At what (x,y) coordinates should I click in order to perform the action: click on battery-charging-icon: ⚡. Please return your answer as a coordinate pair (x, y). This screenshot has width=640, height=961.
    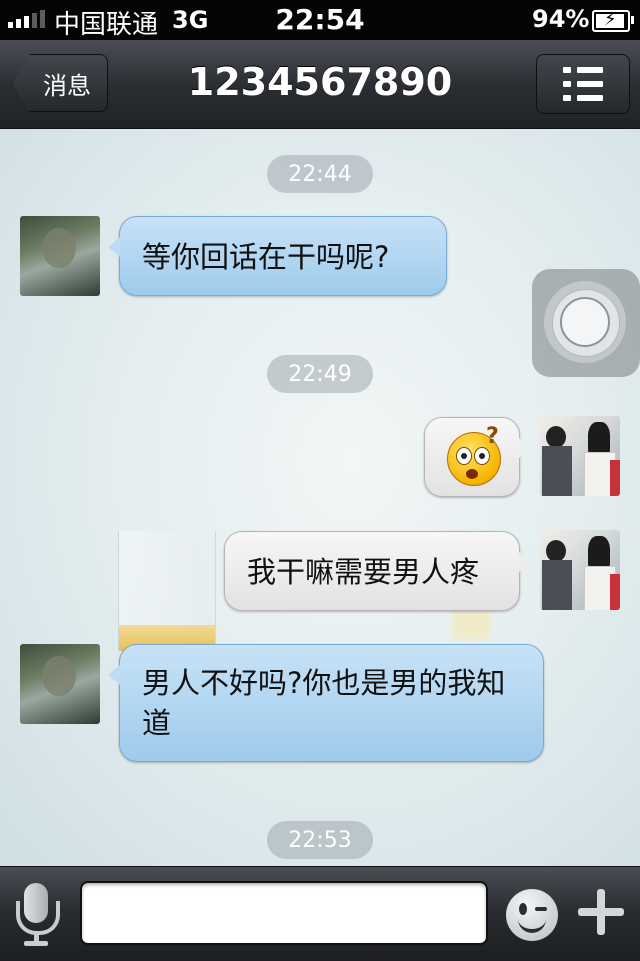
    Looking at the image, I should click on (613, 20).